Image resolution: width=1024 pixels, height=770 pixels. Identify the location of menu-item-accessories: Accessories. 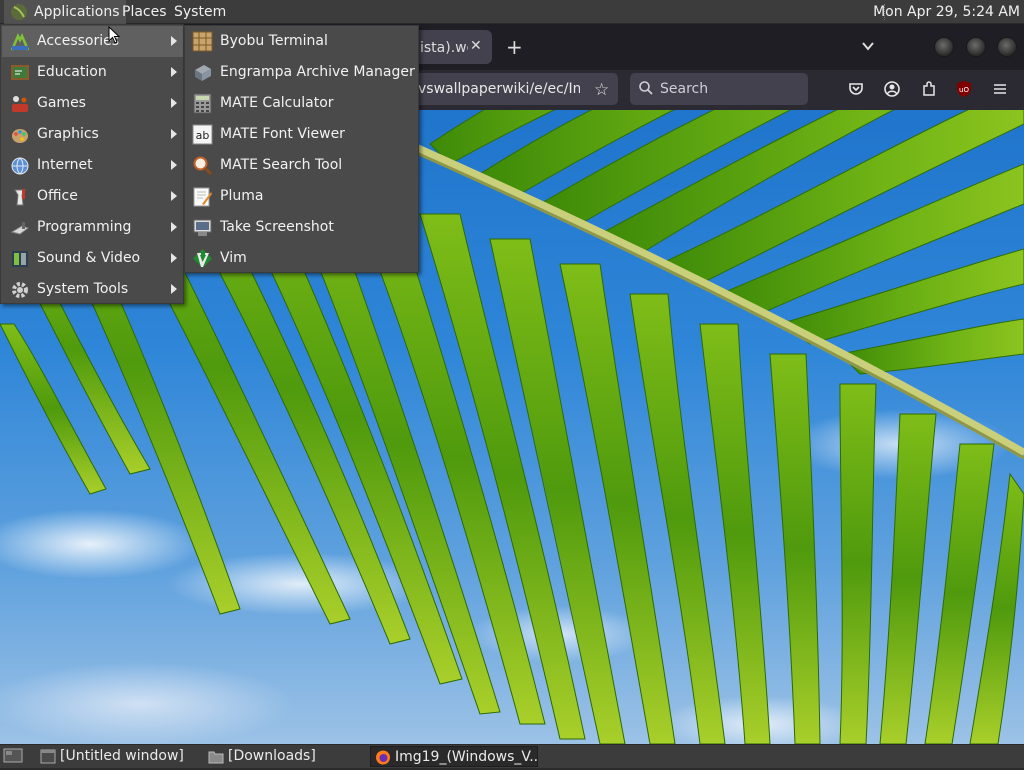
(92, 41).